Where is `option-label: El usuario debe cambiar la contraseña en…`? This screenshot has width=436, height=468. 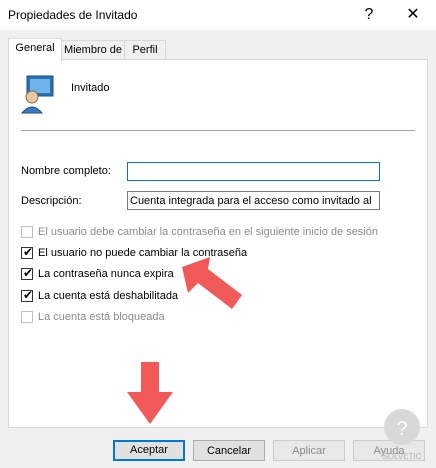
option-label: El usuario debe cambiar la contraseña en… is located at coordinates (208, 232).